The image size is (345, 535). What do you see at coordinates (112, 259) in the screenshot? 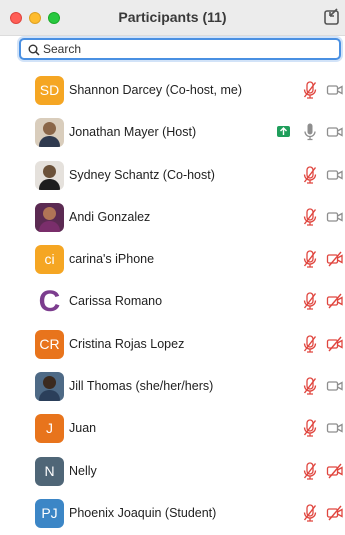
I see `participant-name: carina's iPhone` at bounding box center [112, 259].